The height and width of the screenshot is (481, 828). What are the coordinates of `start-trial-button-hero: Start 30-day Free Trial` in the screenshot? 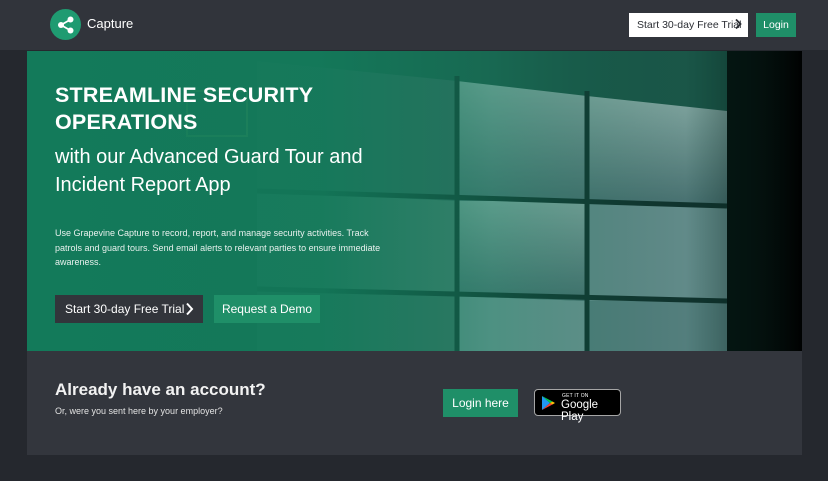 It's located at (129, 309).